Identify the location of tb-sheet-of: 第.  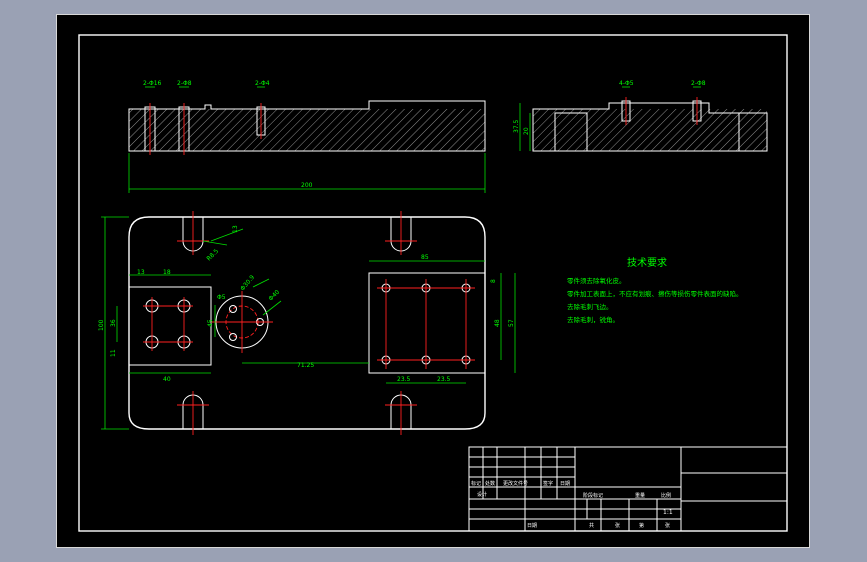
(641, 525).